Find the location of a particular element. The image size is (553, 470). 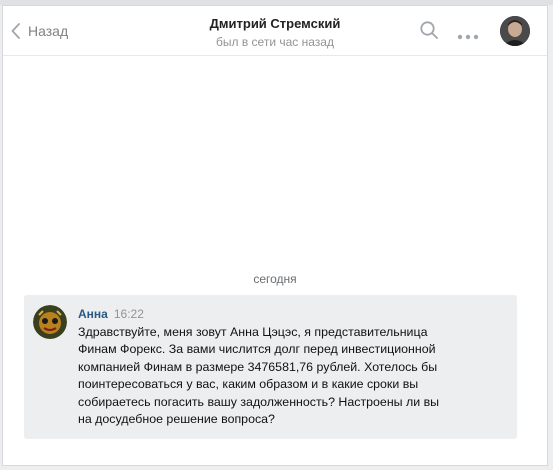

message-line: на досудебное решение вопроса? is located at coordinates (176, 419).